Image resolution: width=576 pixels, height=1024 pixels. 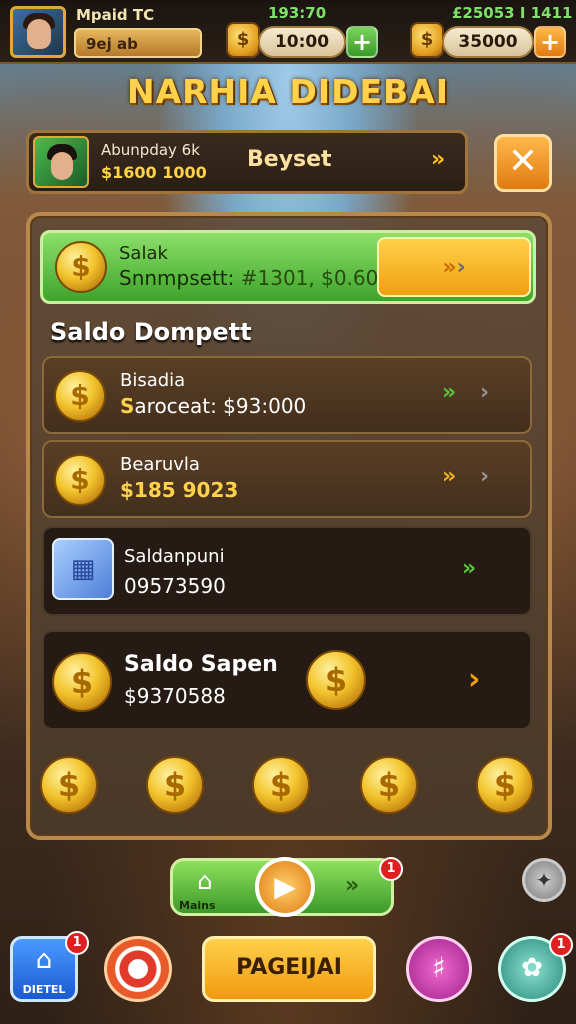 I want to click on player-avatar, so click(x=38, y=32).